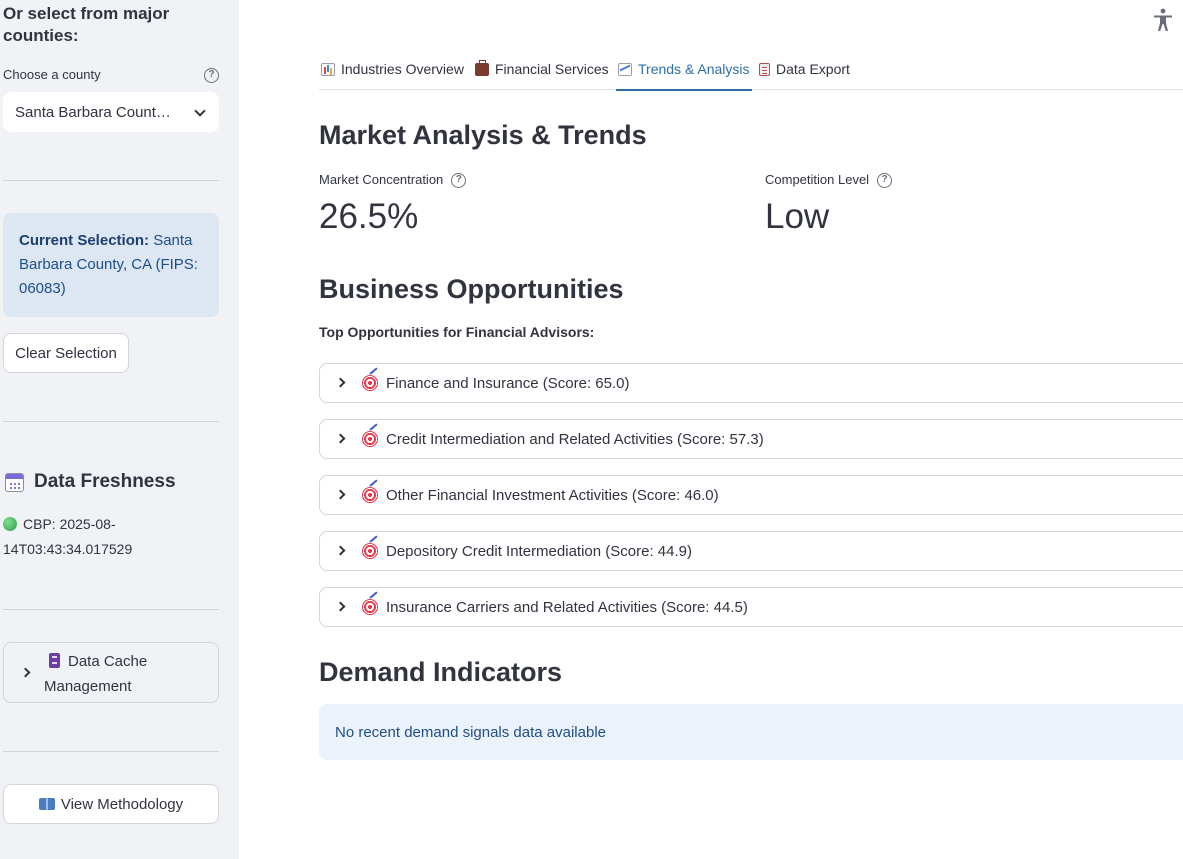 The image size is (1183, 859). I want to click on data-freshness-status: CBP: 2025-08-14T03:43:34.017529, so click(111, 537).